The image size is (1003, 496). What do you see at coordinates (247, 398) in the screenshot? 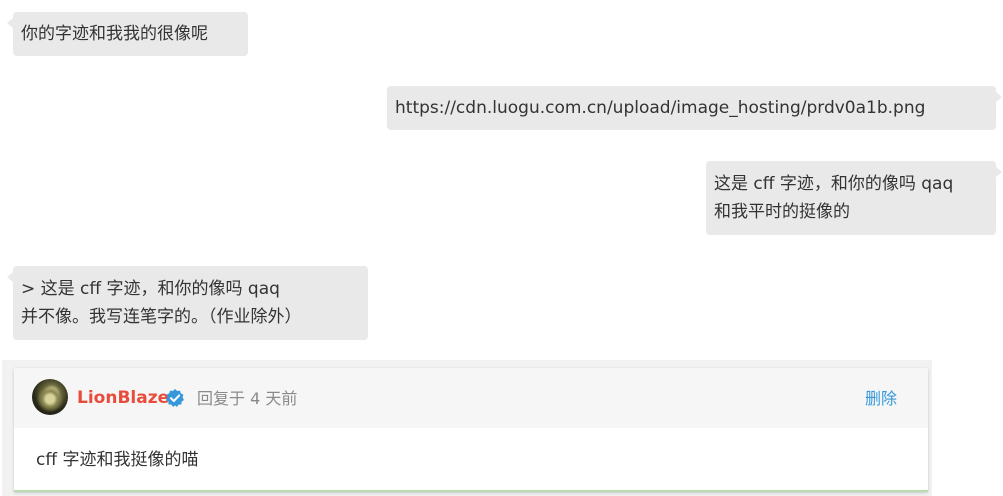
I see `reply-timestamp: 回复于 4 天前` at bounding box center [247, 398].